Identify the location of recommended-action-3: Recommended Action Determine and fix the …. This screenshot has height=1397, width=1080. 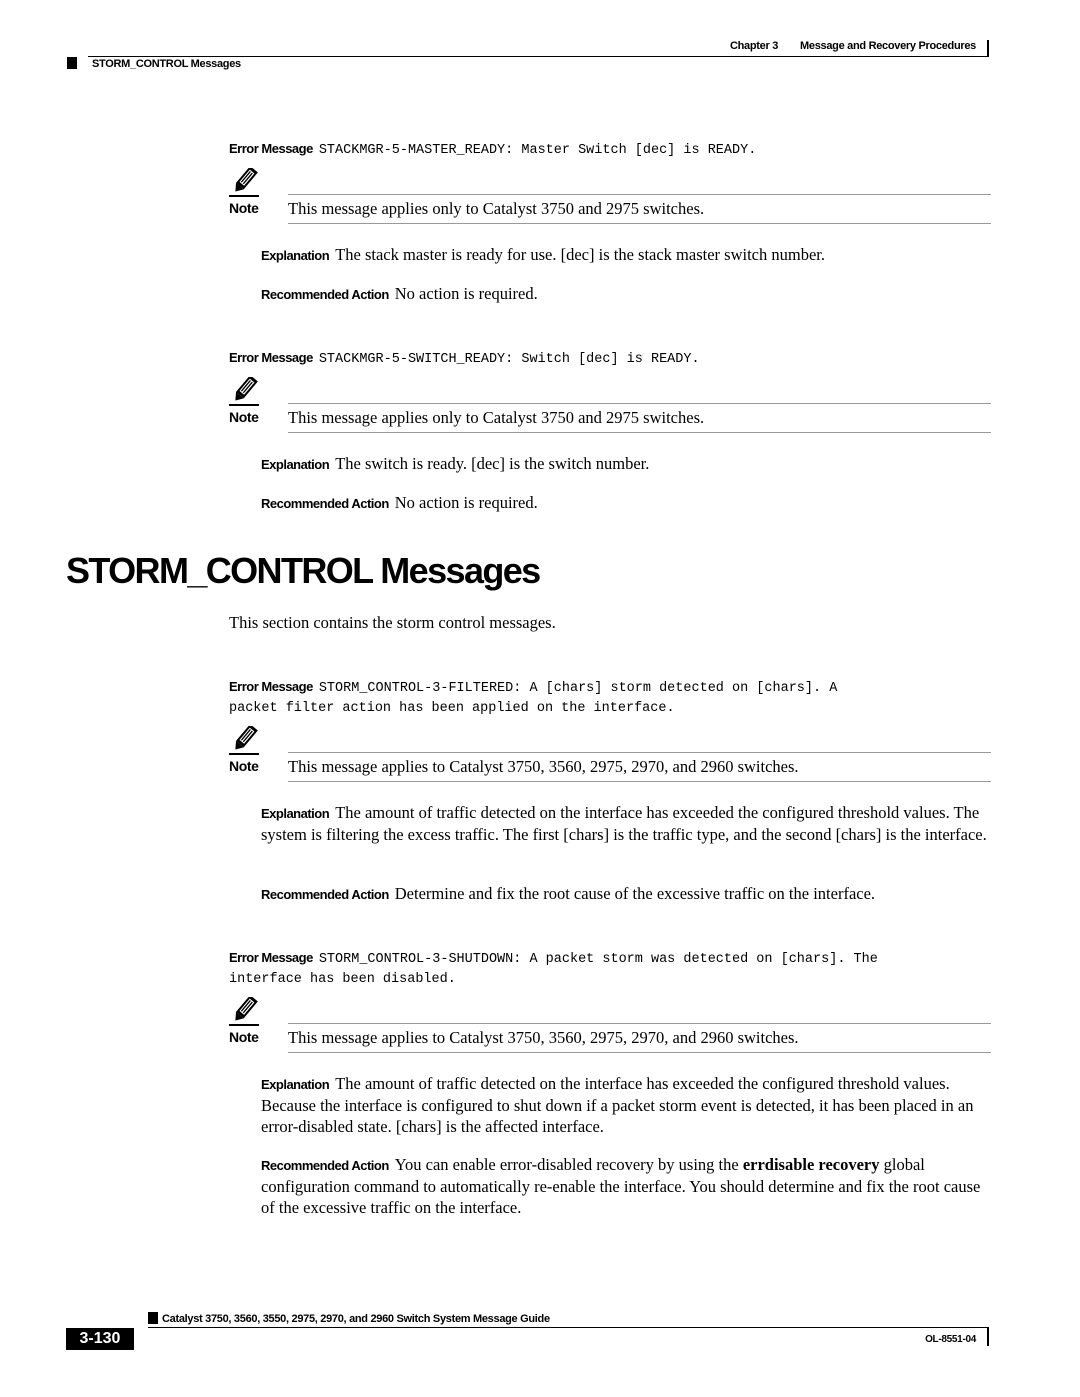
(626, 894).